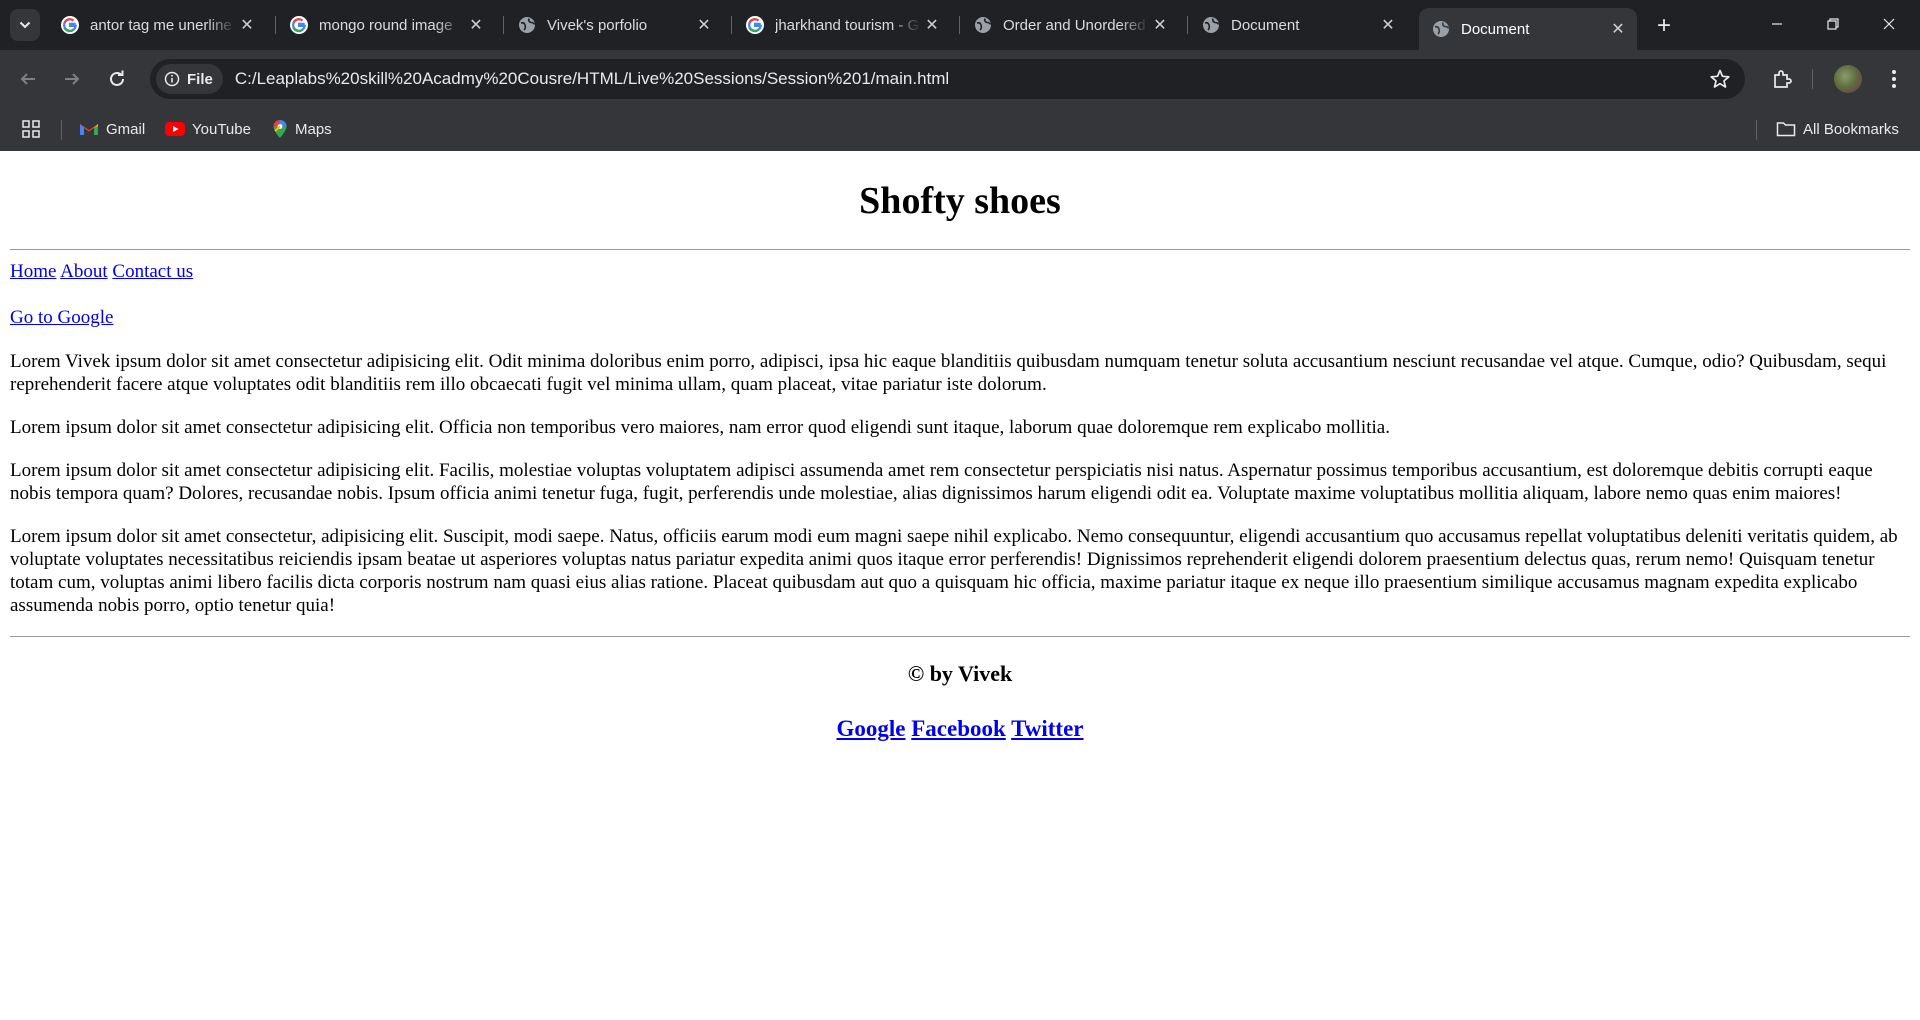 The width and height of the screenshot is (1920, 1020). I want to click on restore-button, so click(1833, 24).